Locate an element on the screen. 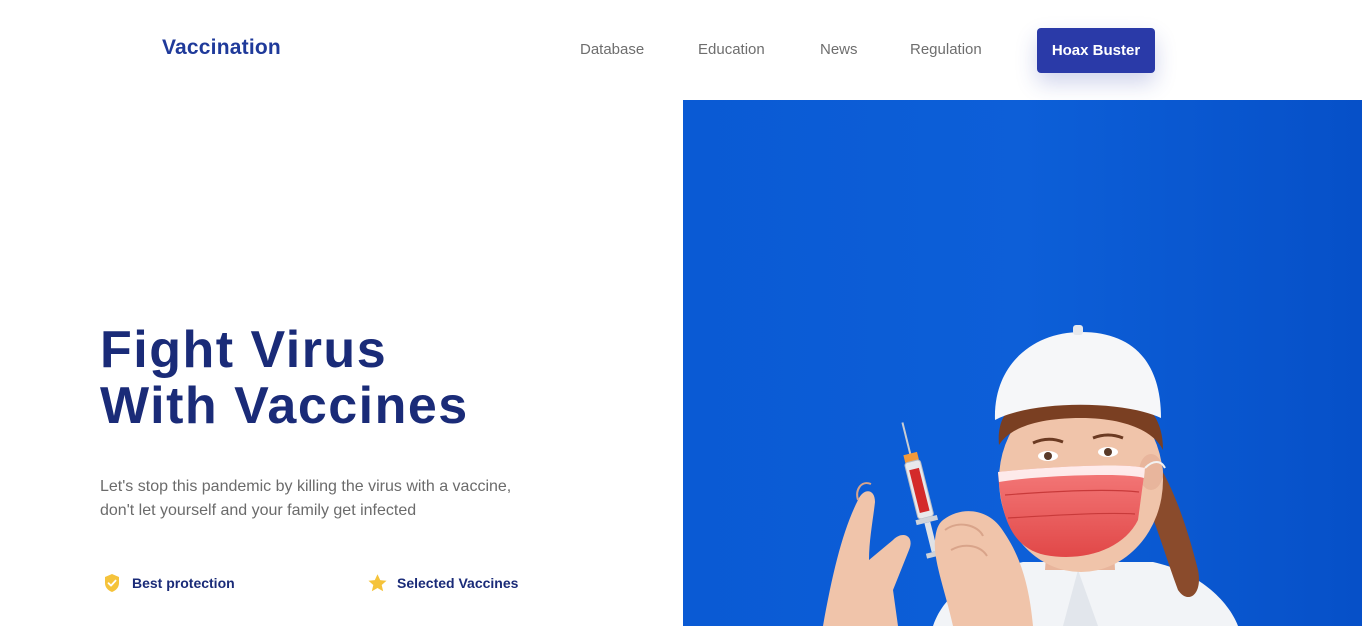 The image size is (1362, 626). feature-selected-vaccines: Selected Vaccines is located at coordinates (438, 596).